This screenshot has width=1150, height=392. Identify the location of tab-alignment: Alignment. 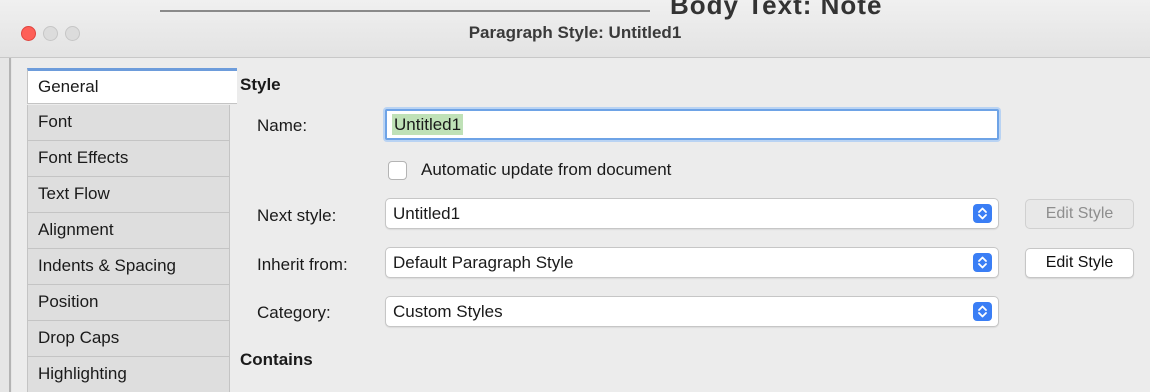
(128, 231).